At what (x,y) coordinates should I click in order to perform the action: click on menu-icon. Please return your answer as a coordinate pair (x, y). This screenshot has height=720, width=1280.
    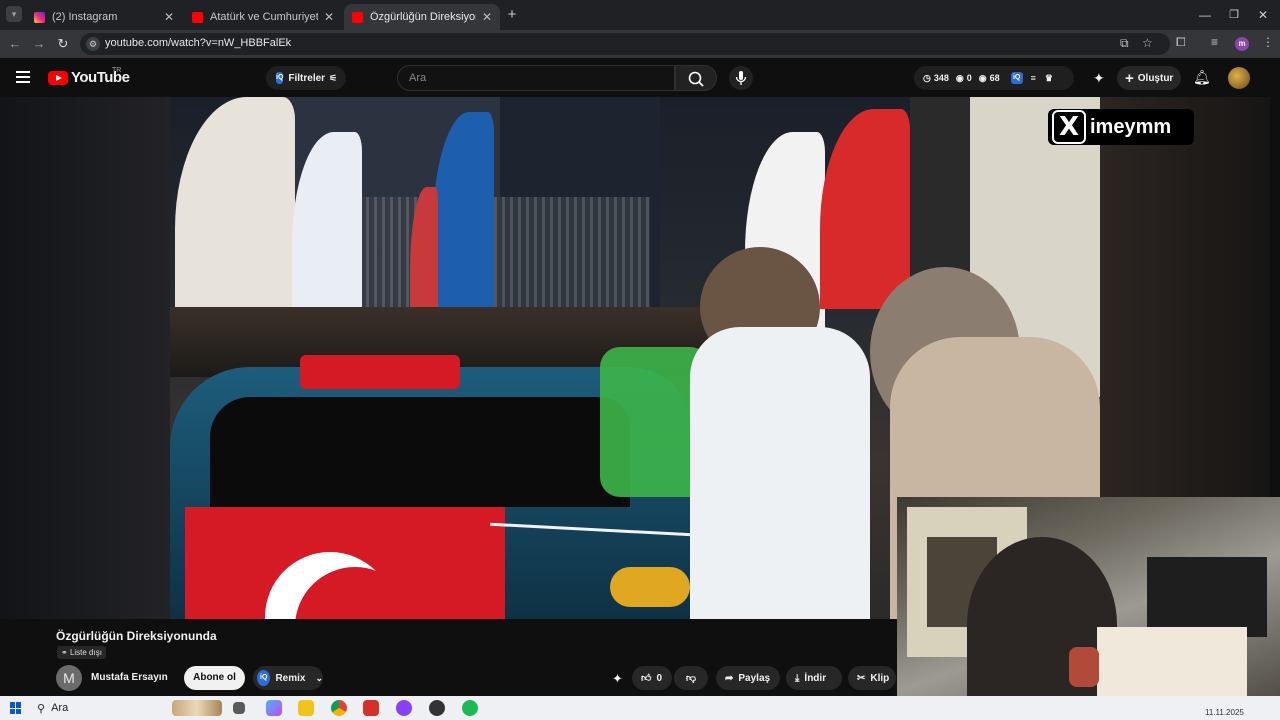
    Looking at the image, I should click on (23, 77).